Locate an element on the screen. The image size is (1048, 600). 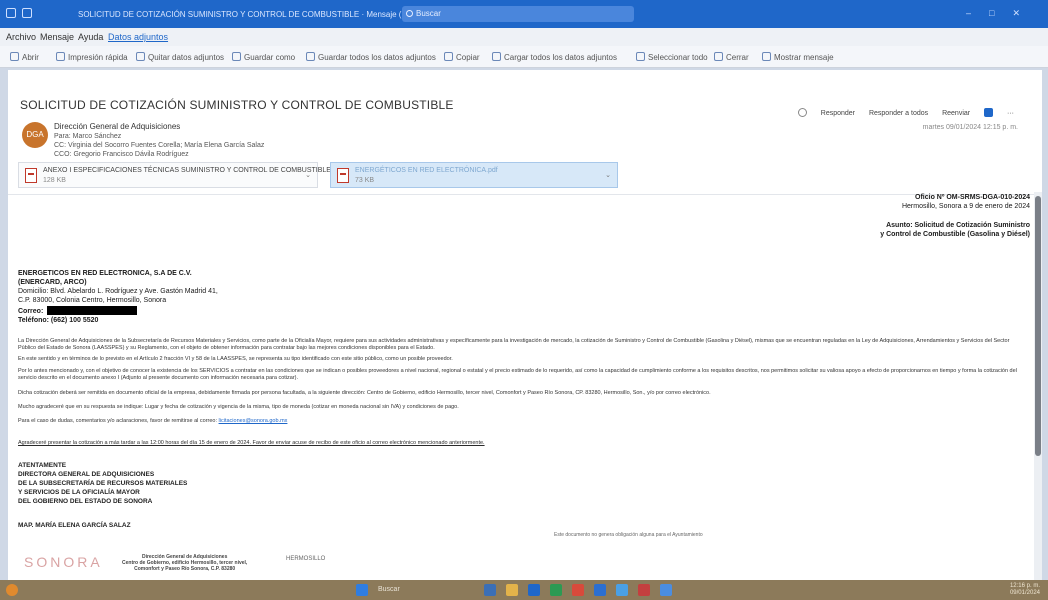
weather-icon is located at coordinates (12, 590).